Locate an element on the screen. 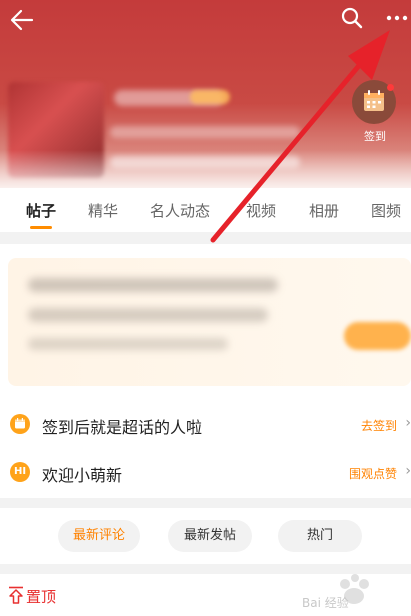 The height and width of the screenshot is (616, 411). calendar-icon is located at coordinates (20, 424).